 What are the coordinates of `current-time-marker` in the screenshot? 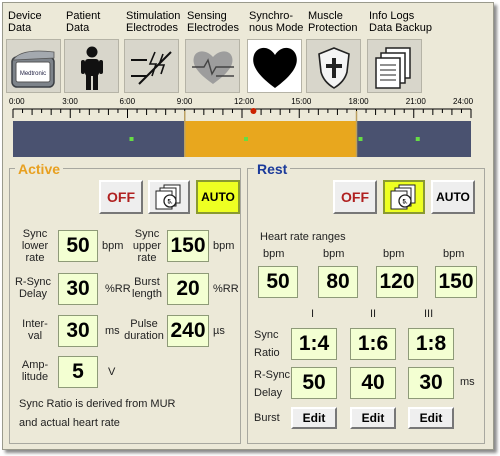 It's located at (253, 111).